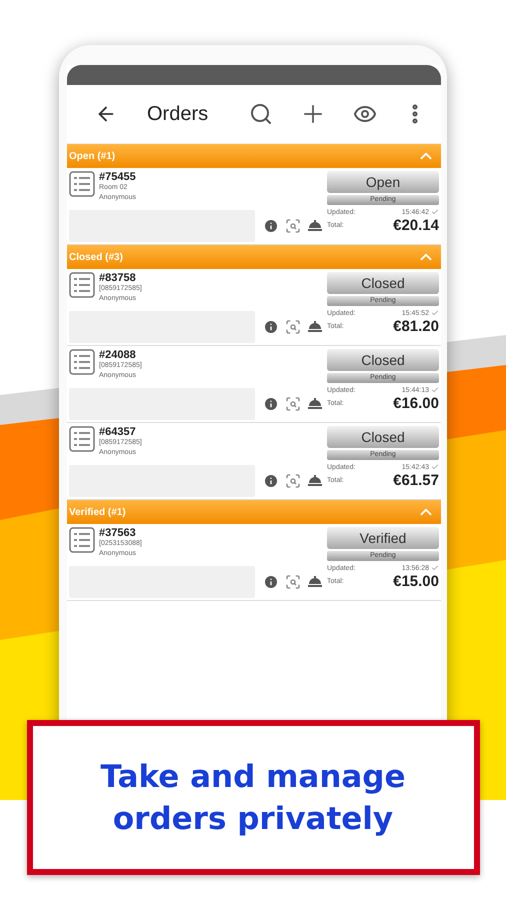  What do you see at coordinates (383, 182) in the screenshot?
I see `status-button: Open` at bounding box center [383, 182].